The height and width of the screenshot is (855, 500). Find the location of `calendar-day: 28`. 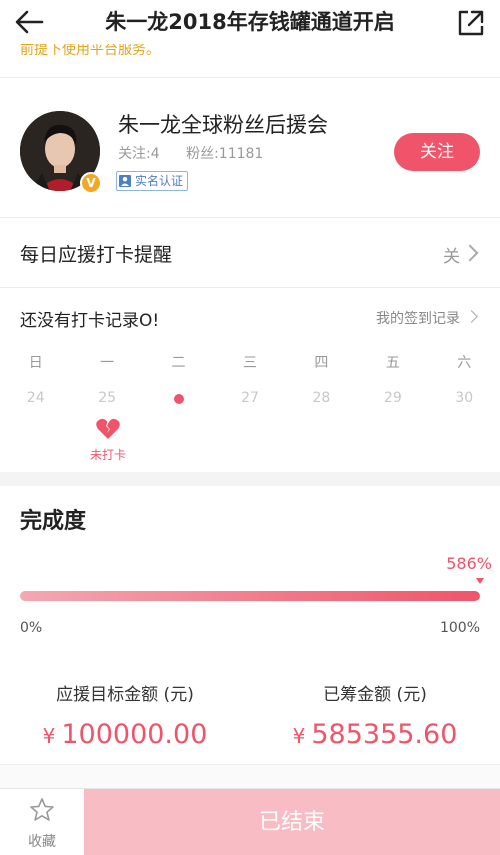

calendar-day: 28 is located at coordinates (321, 400).